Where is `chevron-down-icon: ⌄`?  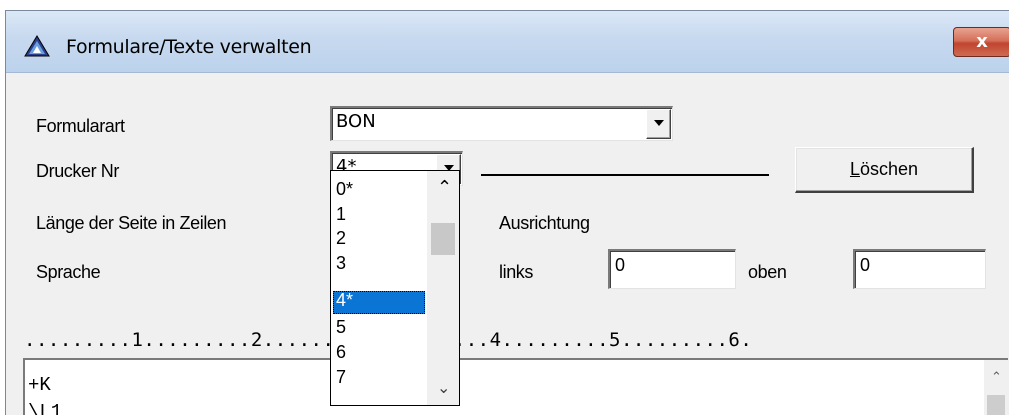 chevron-down-icon: ⌄ is located at coordinates (443, 387).